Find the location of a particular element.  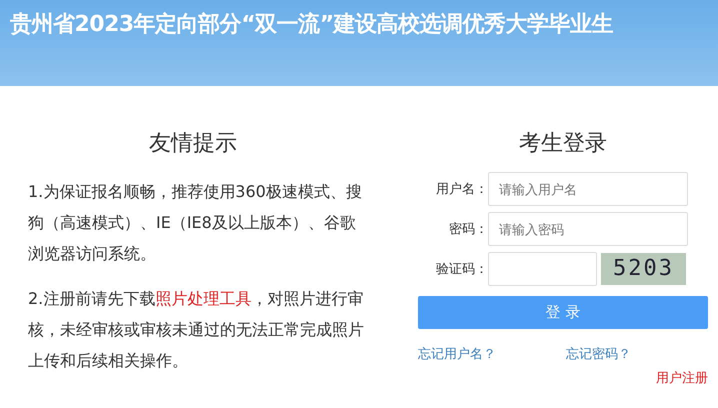

login-title: 考生登录 is located at coordinates (563, 144).